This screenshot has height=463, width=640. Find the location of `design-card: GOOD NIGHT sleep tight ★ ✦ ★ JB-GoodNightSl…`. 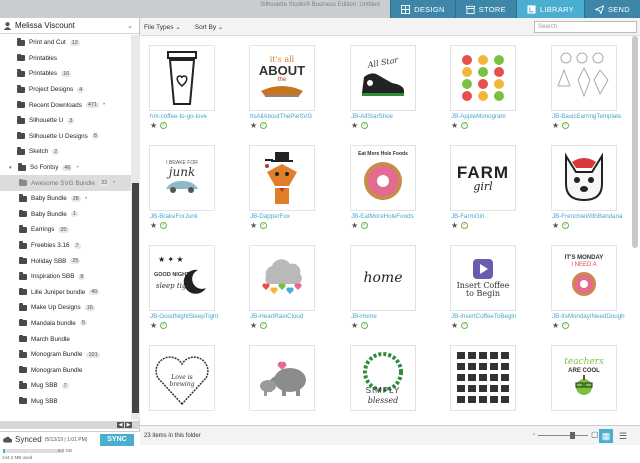

design-card: GOOD NIGHT sleep tight ★ ✦ ★ JB-GoodNightSl… is located at coordinates (186, 293).